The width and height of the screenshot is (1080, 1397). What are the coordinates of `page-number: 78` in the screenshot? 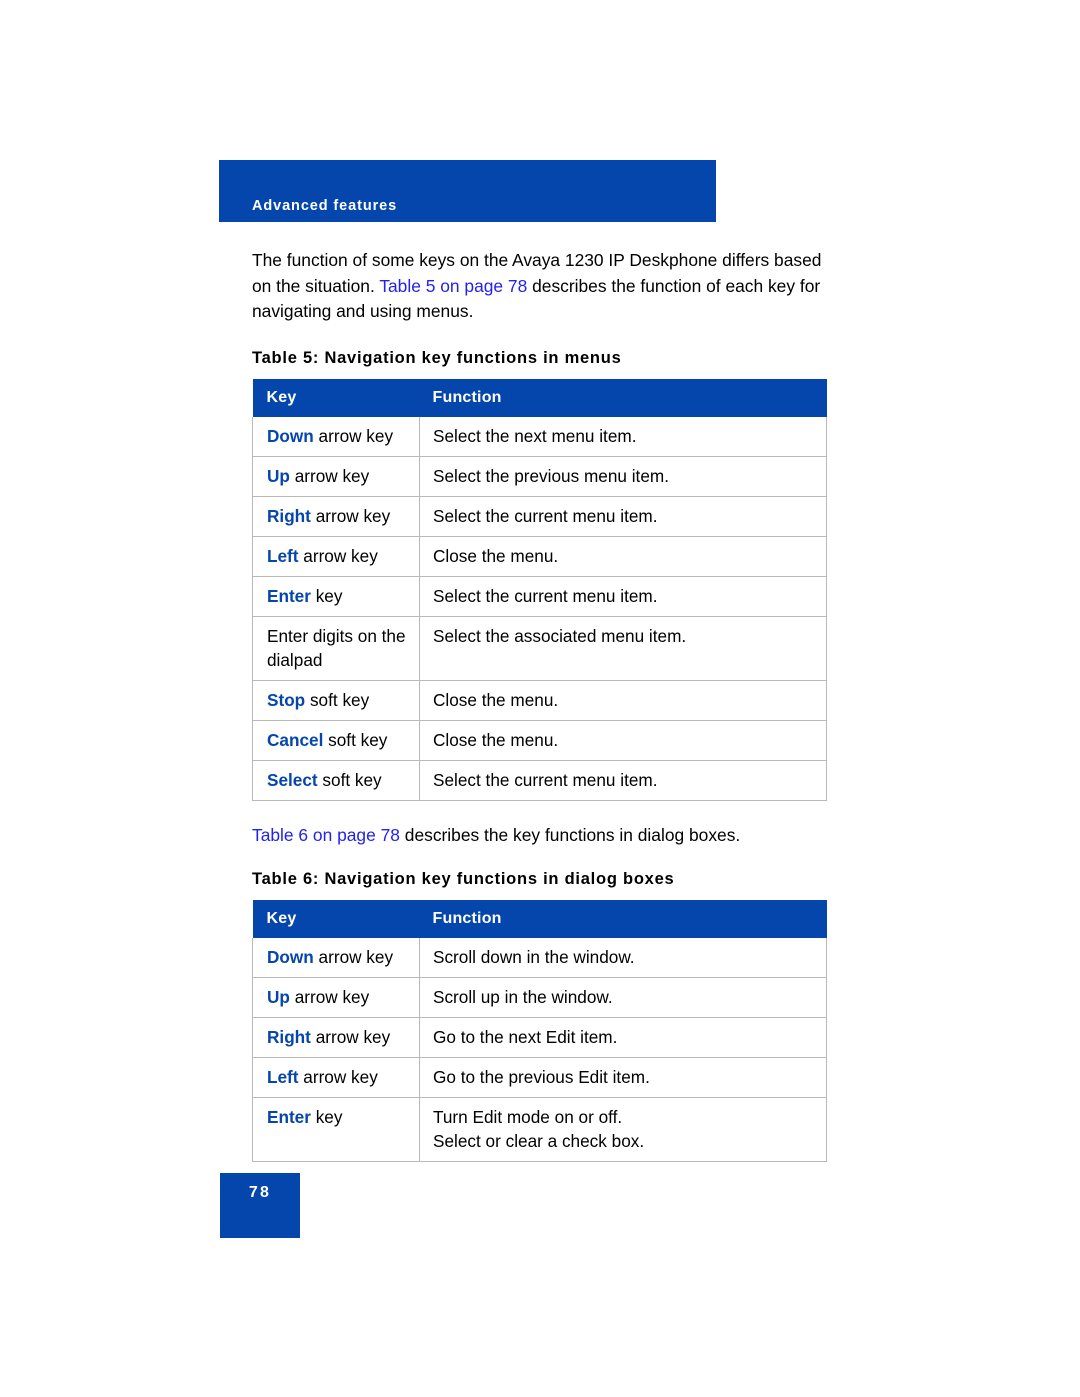 It's located at (260, 1192).